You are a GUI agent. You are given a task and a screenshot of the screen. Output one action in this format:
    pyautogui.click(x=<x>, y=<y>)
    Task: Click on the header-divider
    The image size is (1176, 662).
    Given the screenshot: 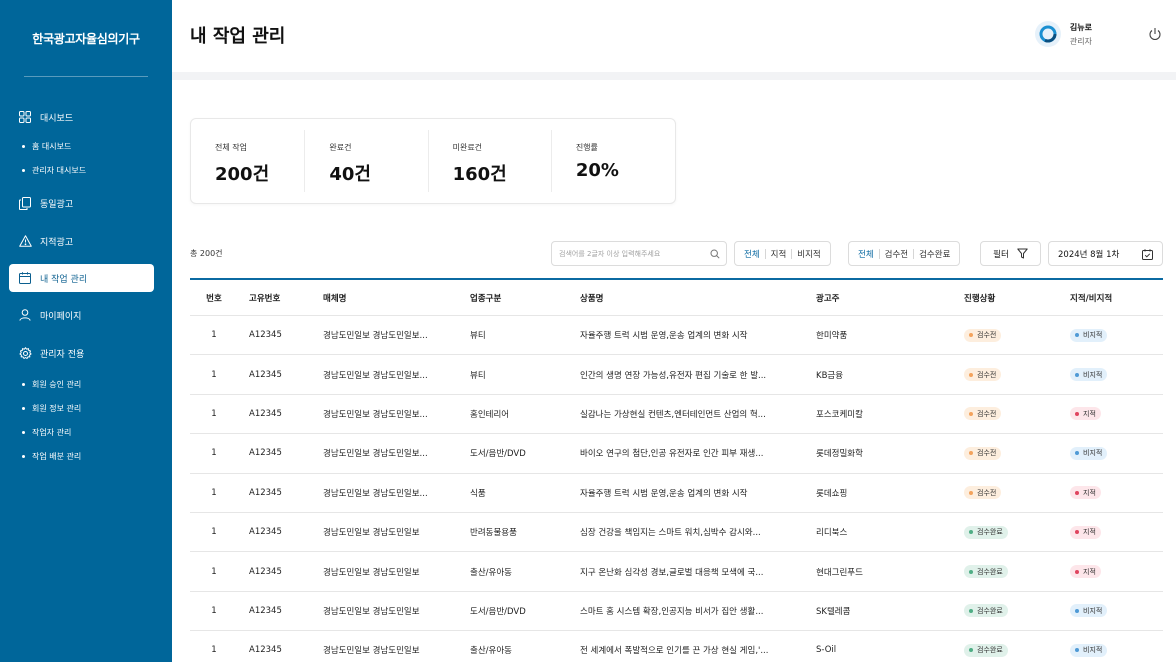 What is the action you would take?
    pyautogui.click(x=674, y=76)
    